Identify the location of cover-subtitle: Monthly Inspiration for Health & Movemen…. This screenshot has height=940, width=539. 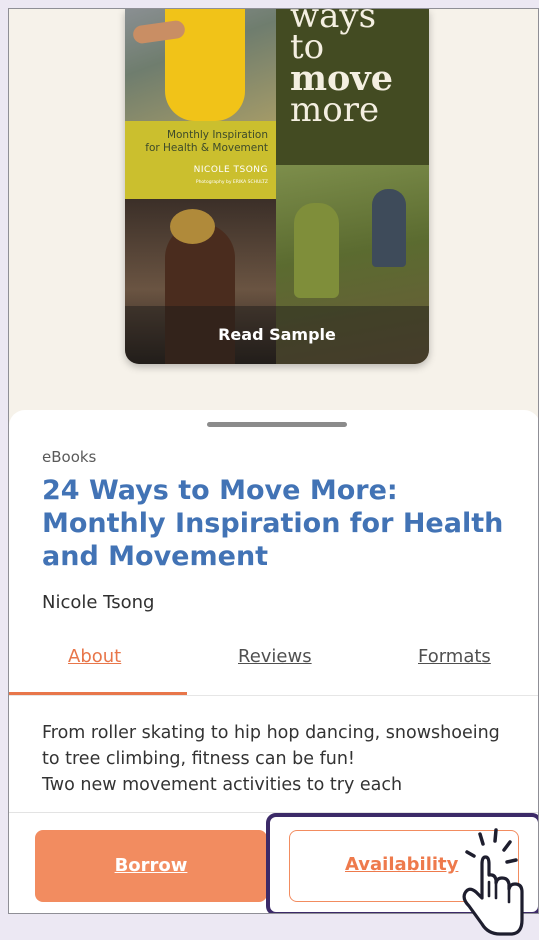
(206, 141).